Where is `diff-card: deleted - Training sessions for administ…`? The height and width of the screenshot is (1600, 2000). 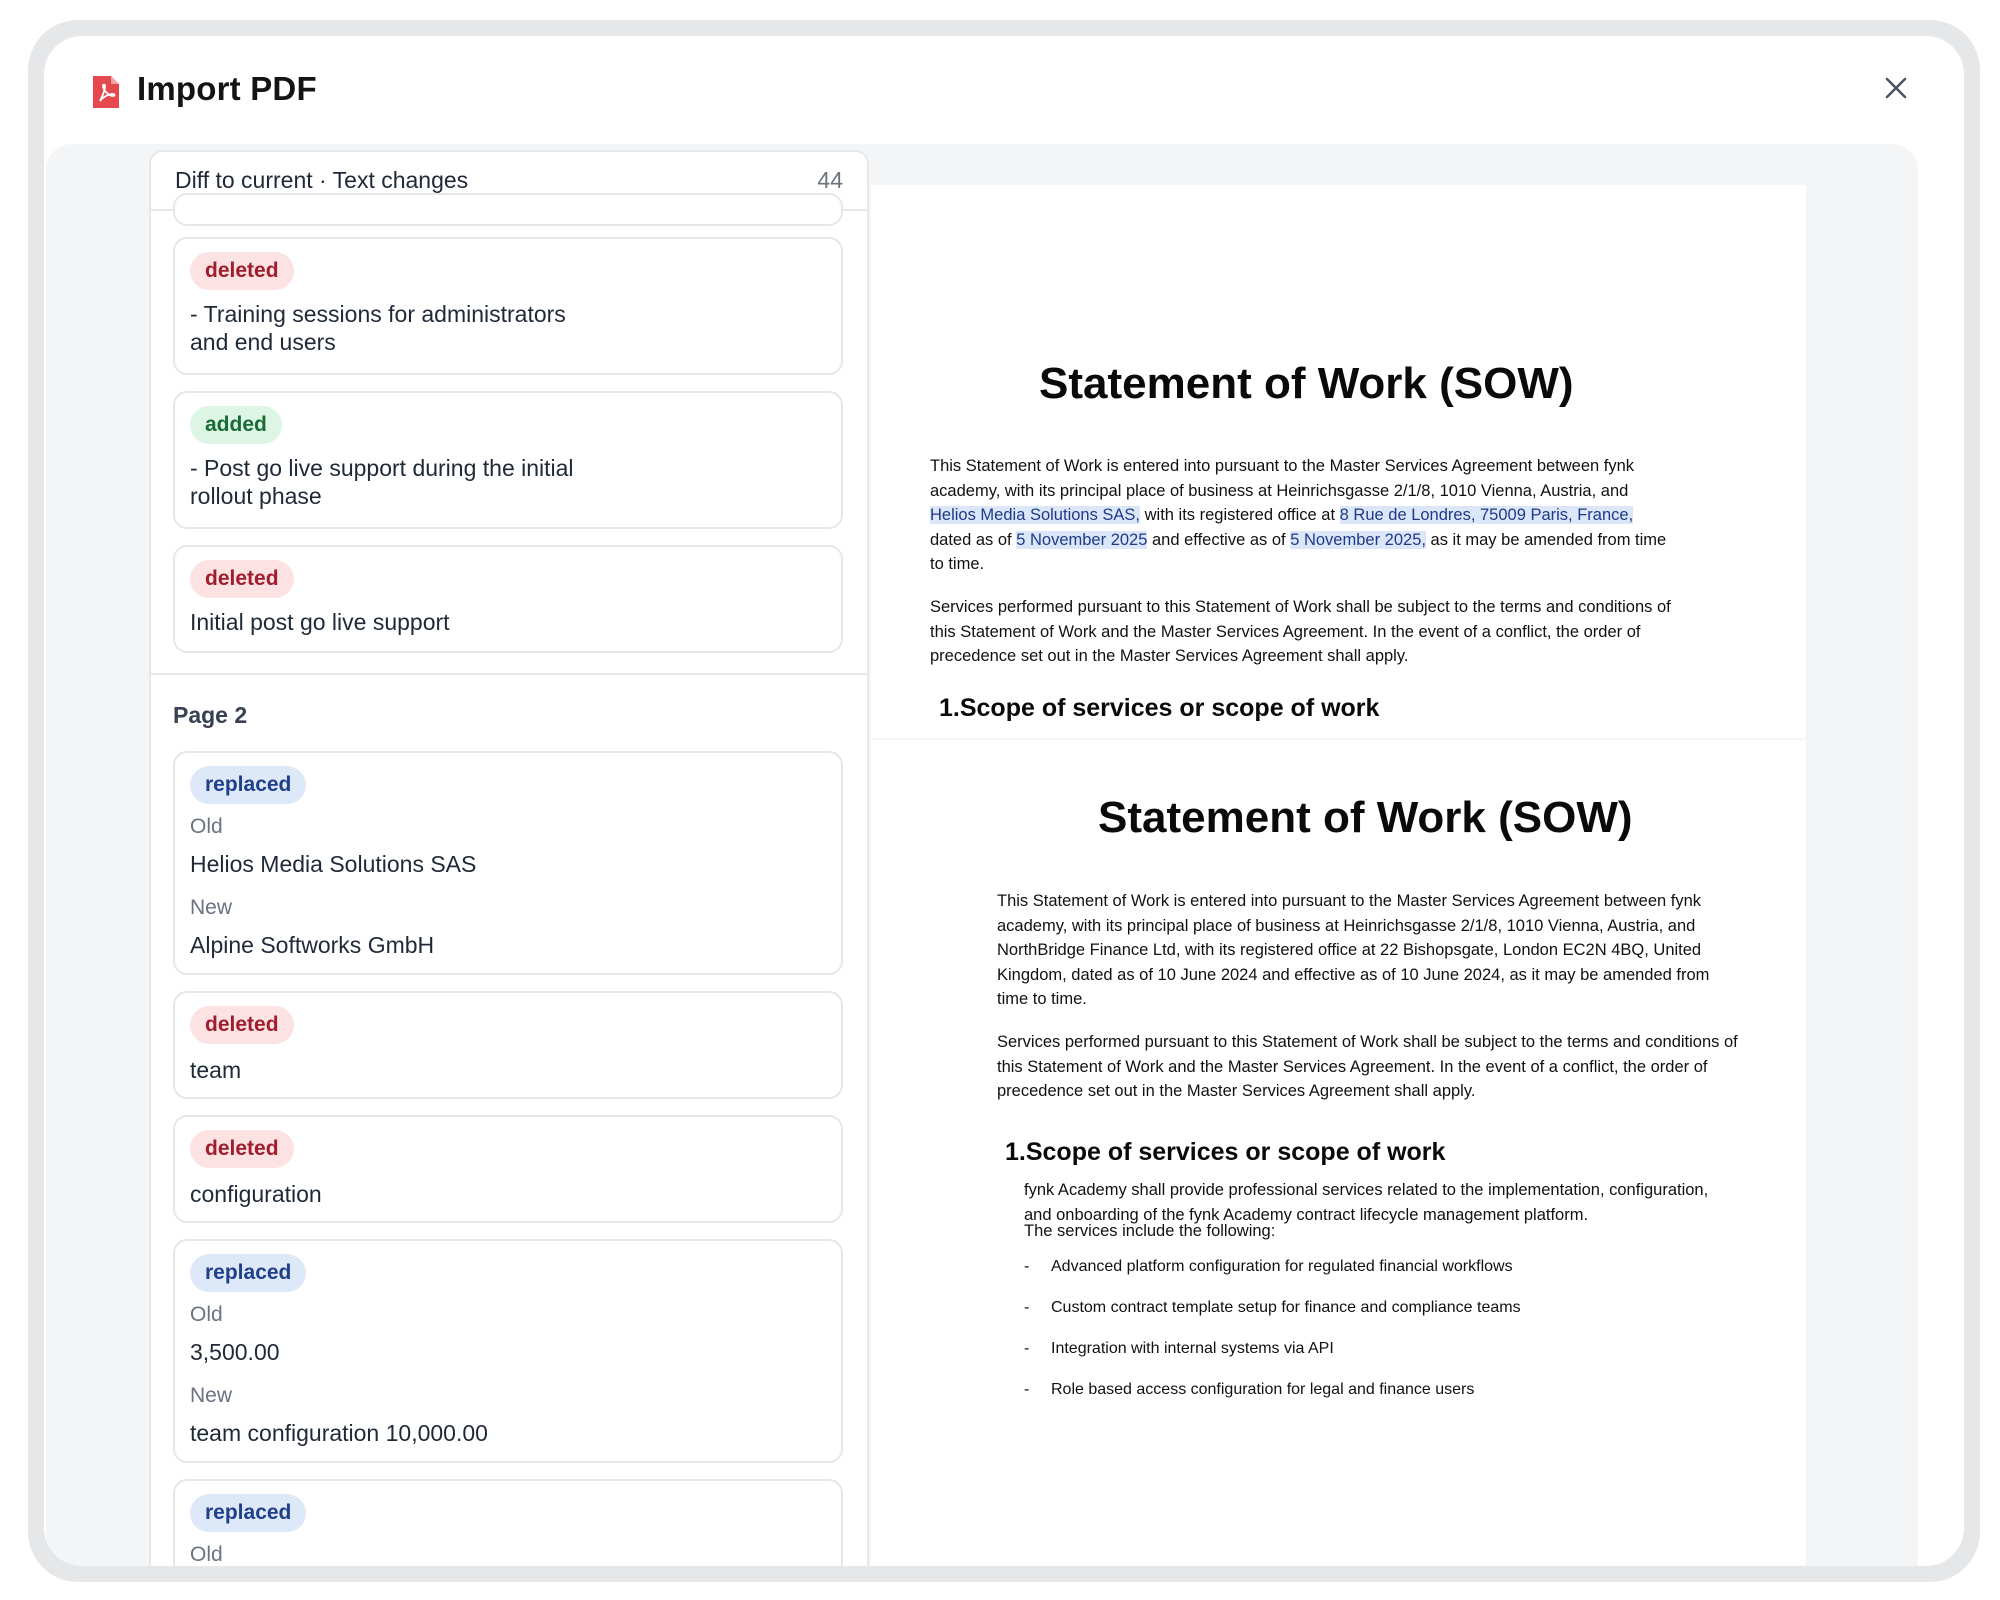
diff-card: deleted - Training sessions for administ… is located at coordinates (508, 306).